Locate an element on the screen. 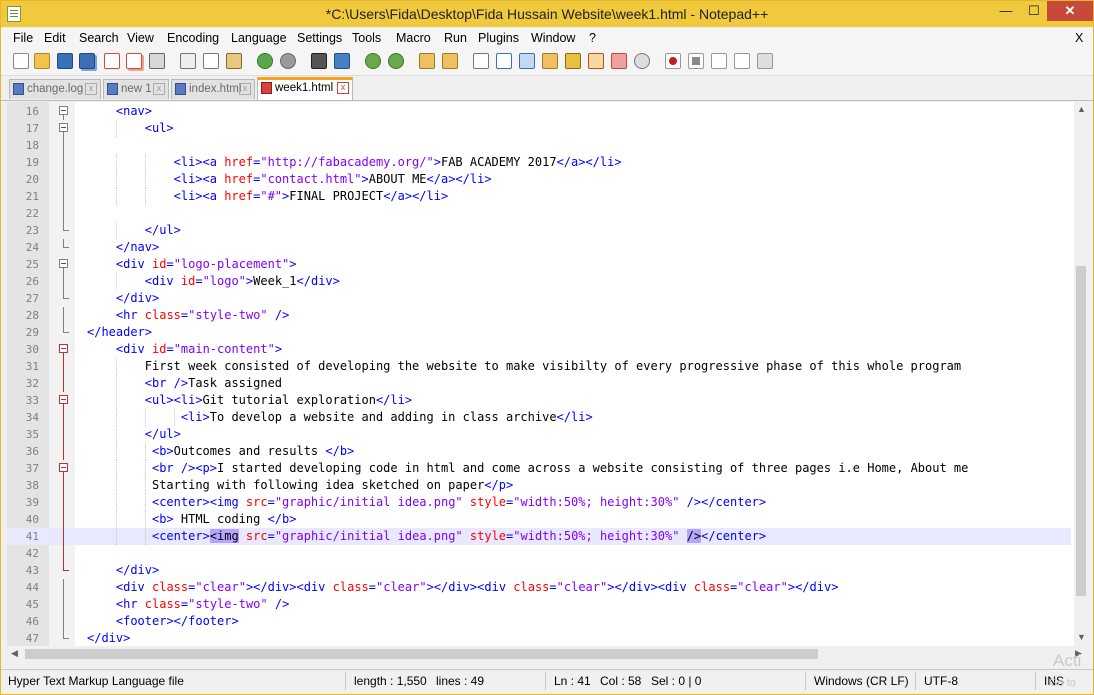  play-macro-icon is located at coordinates (719, 61).